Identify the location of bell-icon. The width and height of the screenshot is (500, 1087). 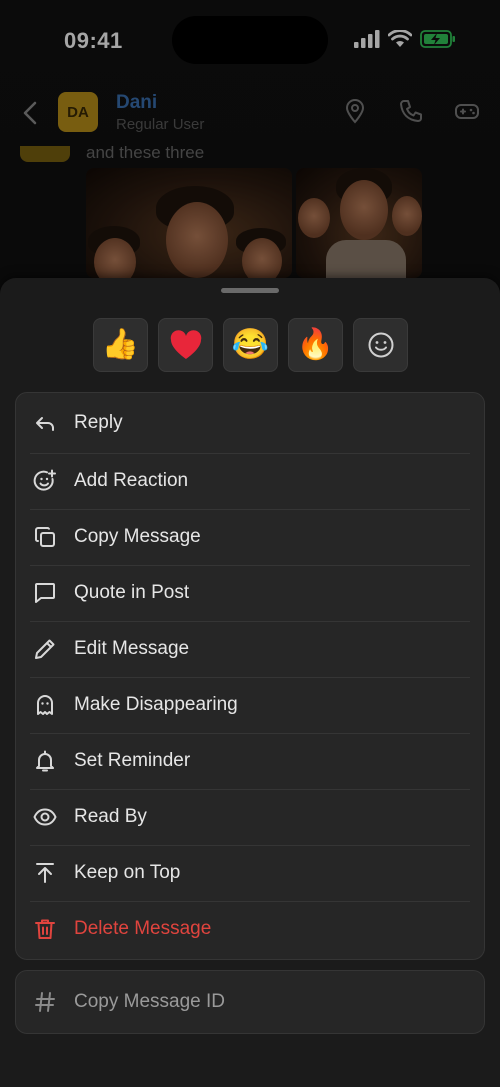
(45, 761).